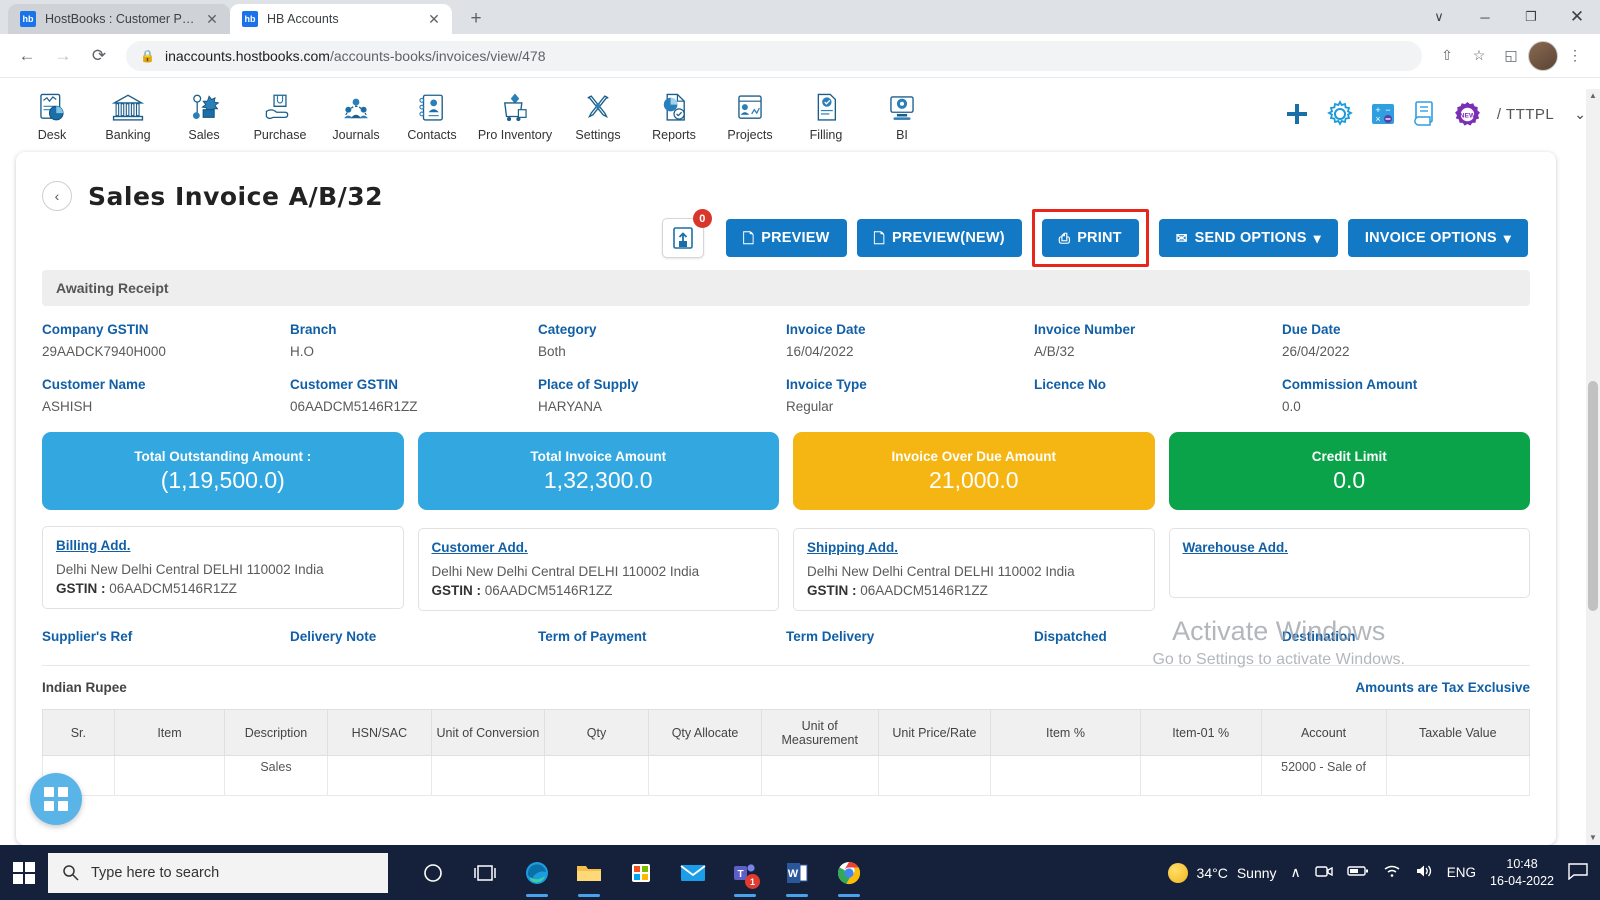 The width and height of the screenshot is (1600, 900). I want to click on col-unit-of-conversion: Unit of Conversion, so click(488, 732).